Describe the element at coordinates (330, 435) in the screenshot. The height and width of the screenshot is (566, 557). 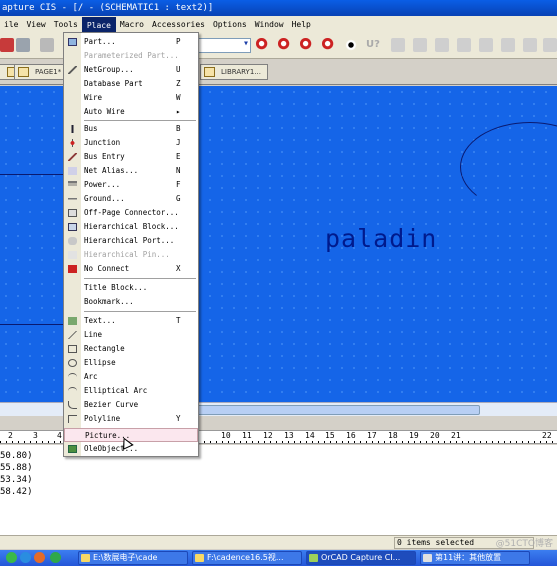
I see `ruler-number: 15` at that location.